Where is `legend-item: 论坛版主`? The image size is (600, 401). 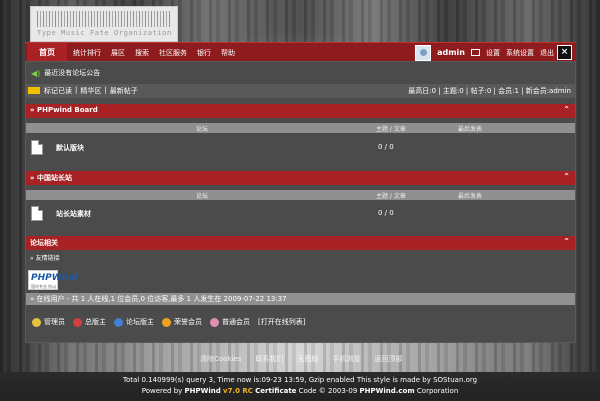 legend-item: 论坛版主 is located at coordinates (134, 322).